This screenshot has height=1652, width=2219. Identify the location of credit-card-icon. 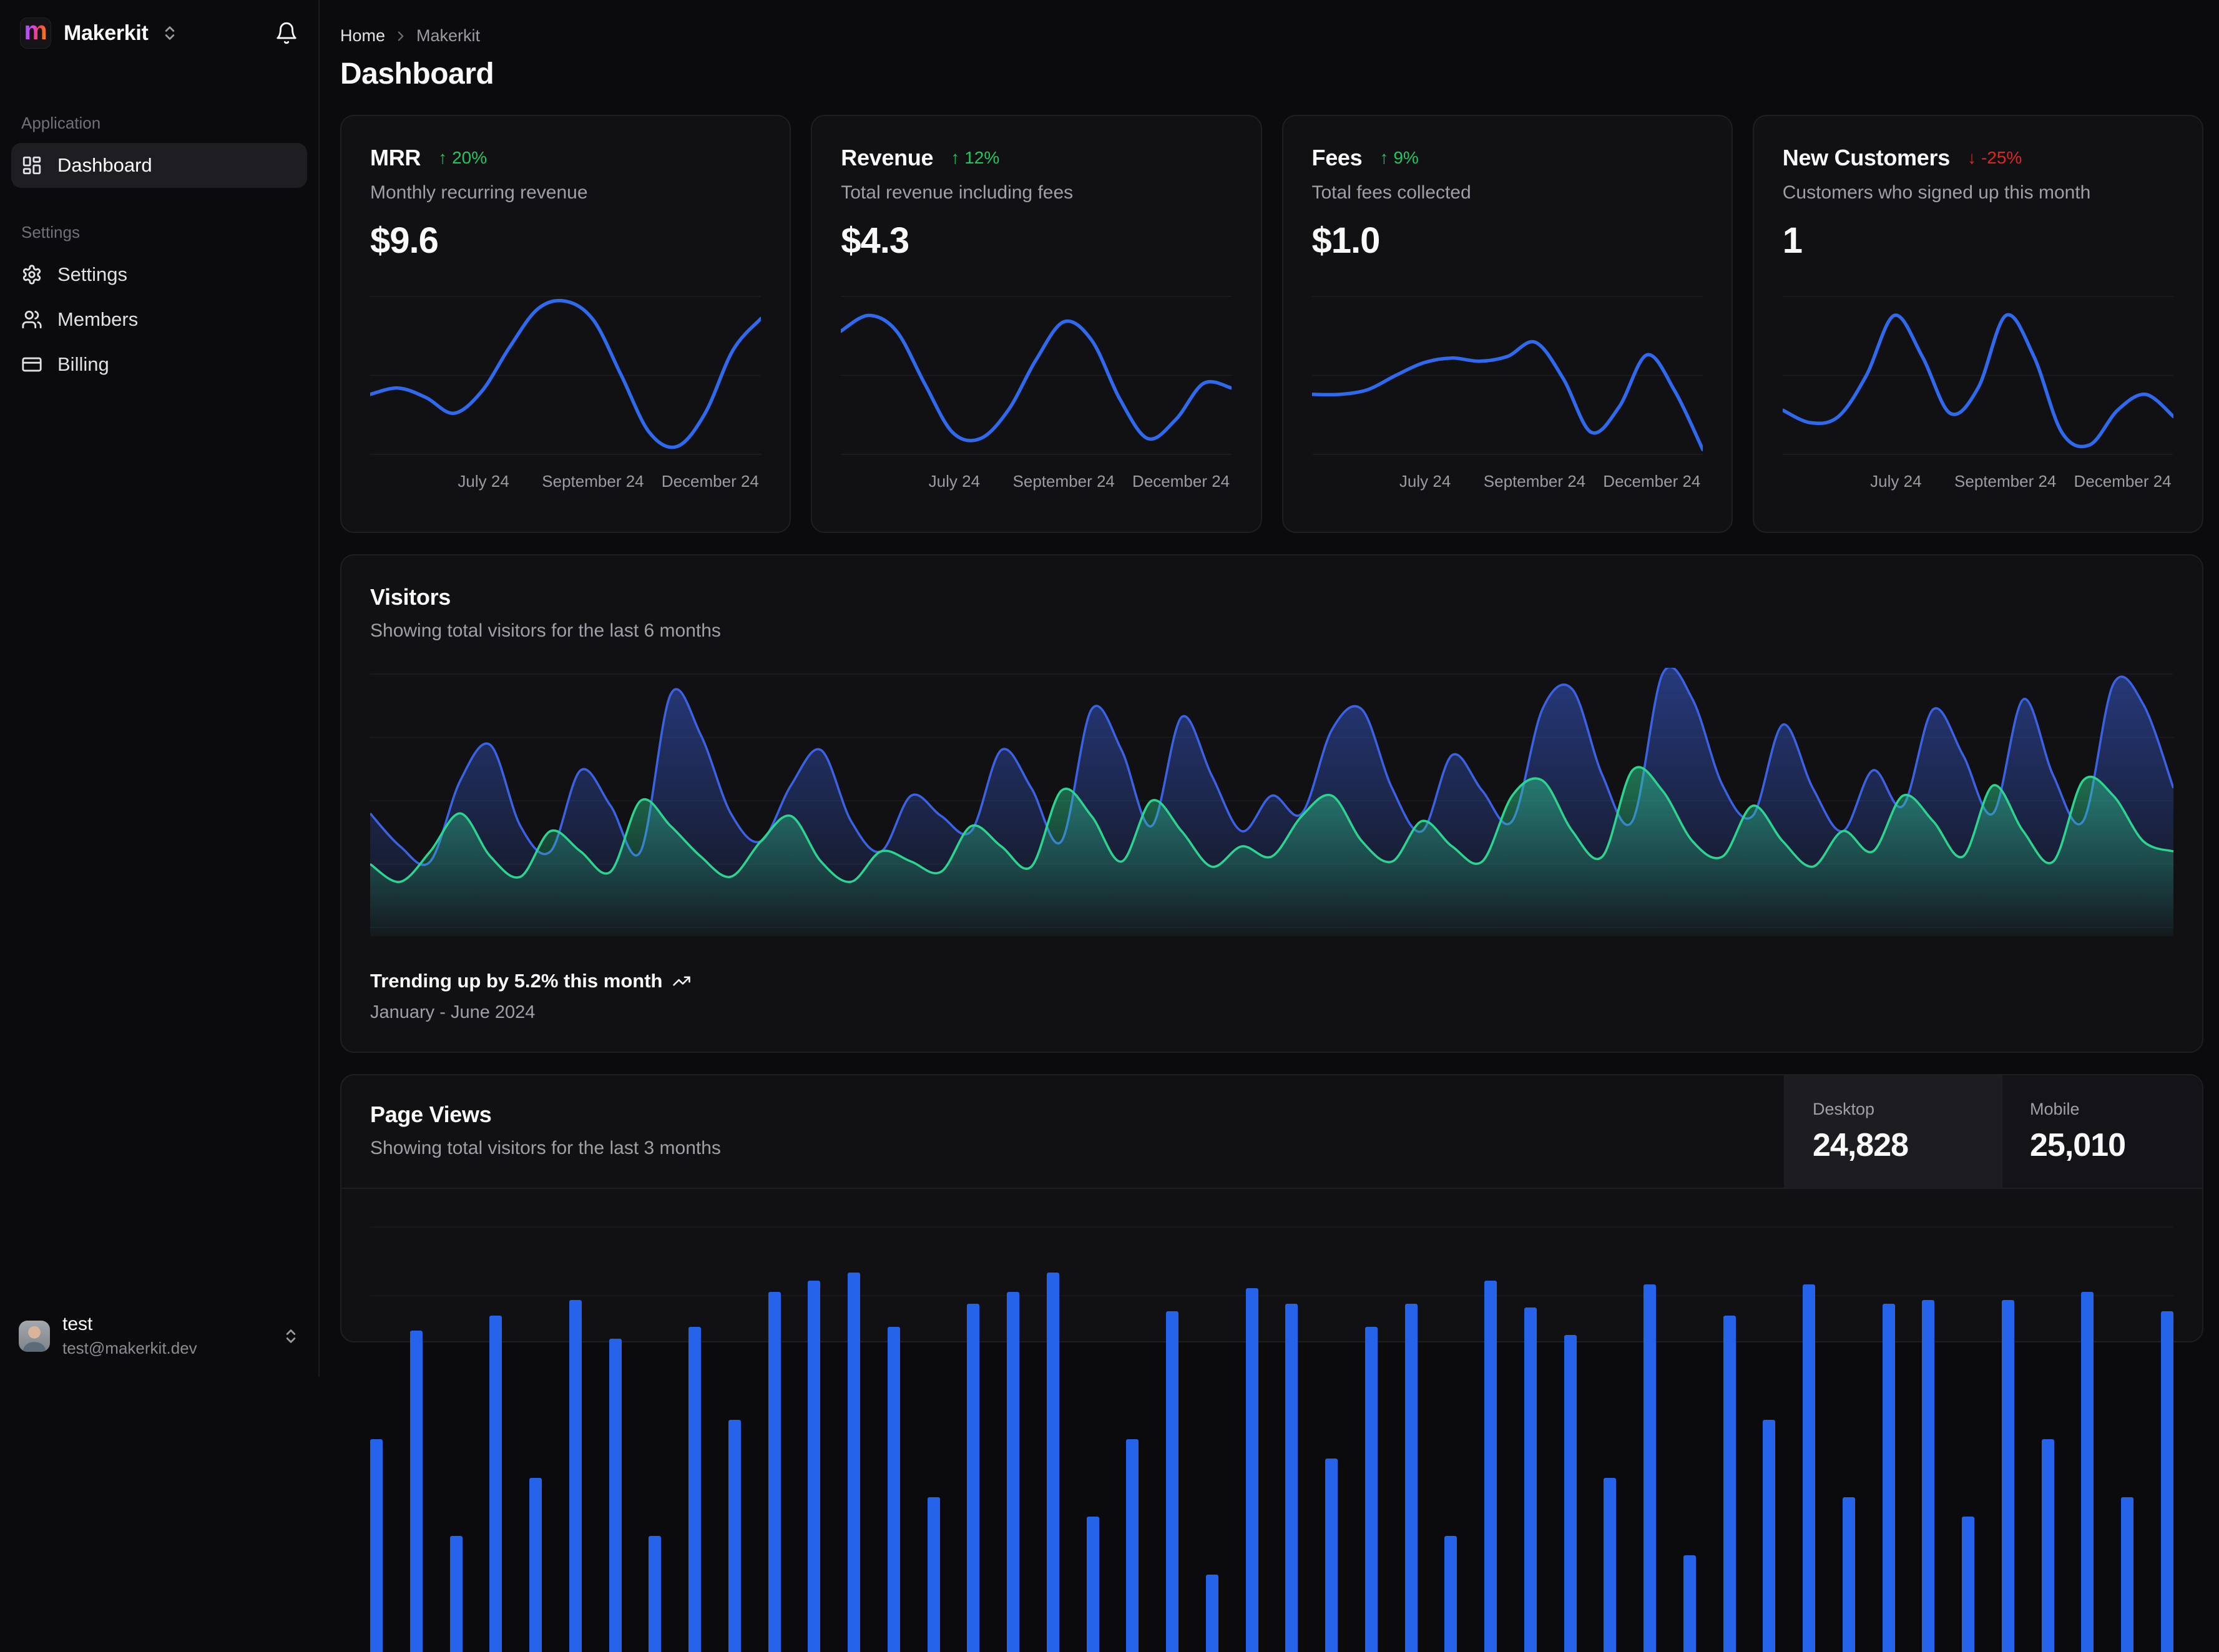
(32, 365).